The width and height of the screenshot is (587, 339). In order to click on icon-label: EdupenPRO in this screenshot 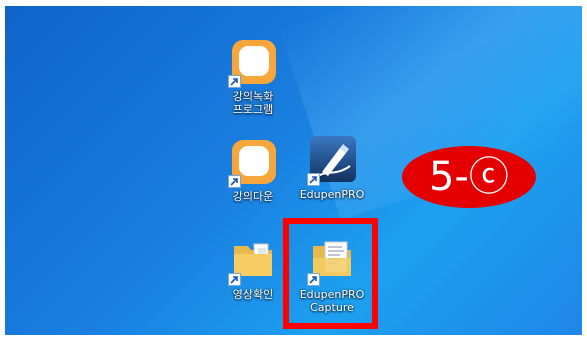, I will do `click(332, 194)`.